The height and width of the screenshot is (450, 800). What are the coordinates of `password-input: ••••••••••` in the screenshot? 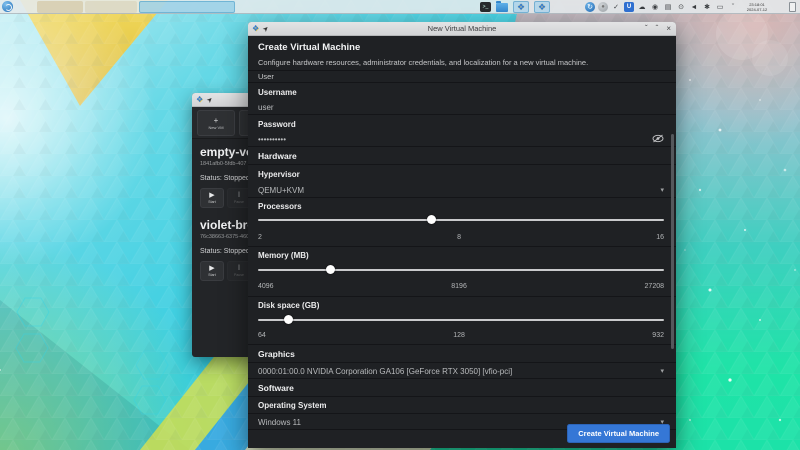 It's located at (461, 139).